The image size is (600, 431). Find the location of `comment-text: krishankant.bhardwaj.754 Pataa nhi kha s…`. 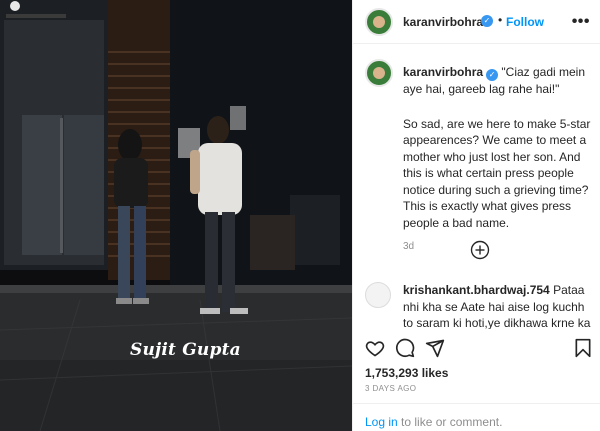

comment-text: krishankant.bhardwaj.754 Pataa nhi kha s… is located at coordinates (498, 305).